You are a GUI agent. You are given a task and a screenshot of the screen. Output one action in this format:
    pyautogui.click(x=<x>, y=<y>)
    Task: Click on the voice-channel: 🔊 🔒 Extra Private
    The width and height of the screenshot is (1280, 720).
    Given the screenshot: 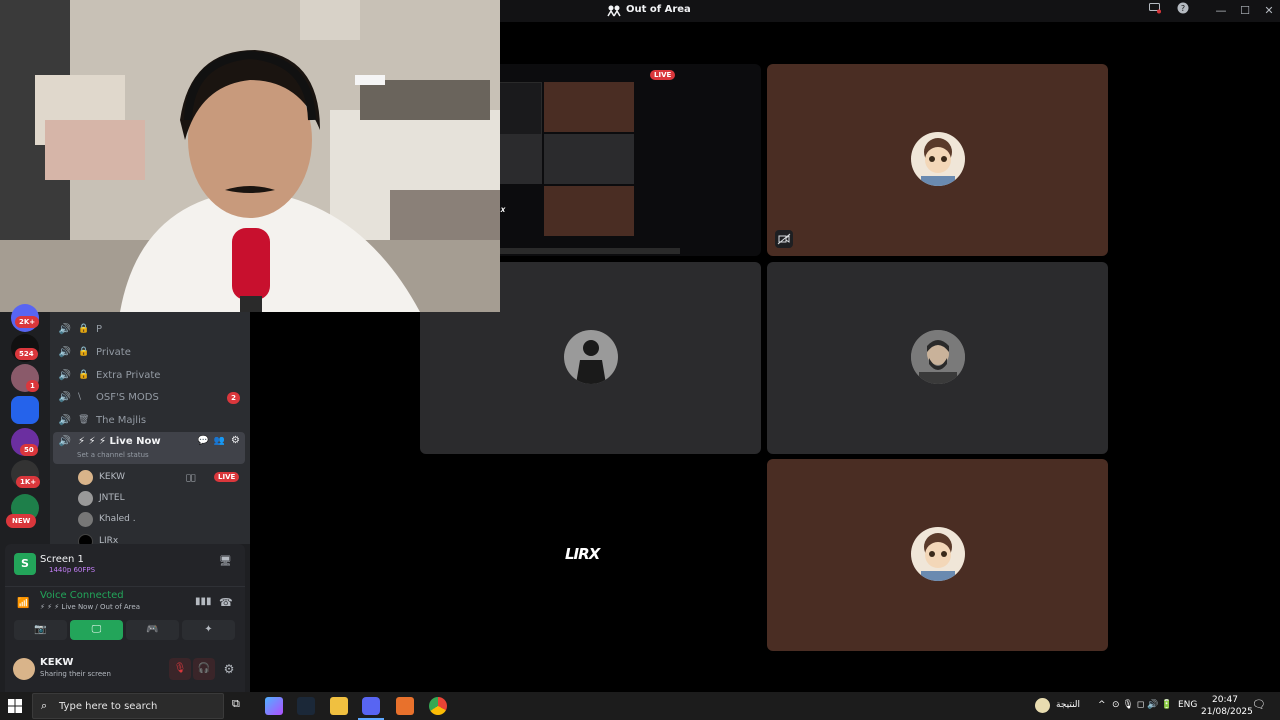 What is the action you would take?
    pyautogui.click(x=151, y=375)
    